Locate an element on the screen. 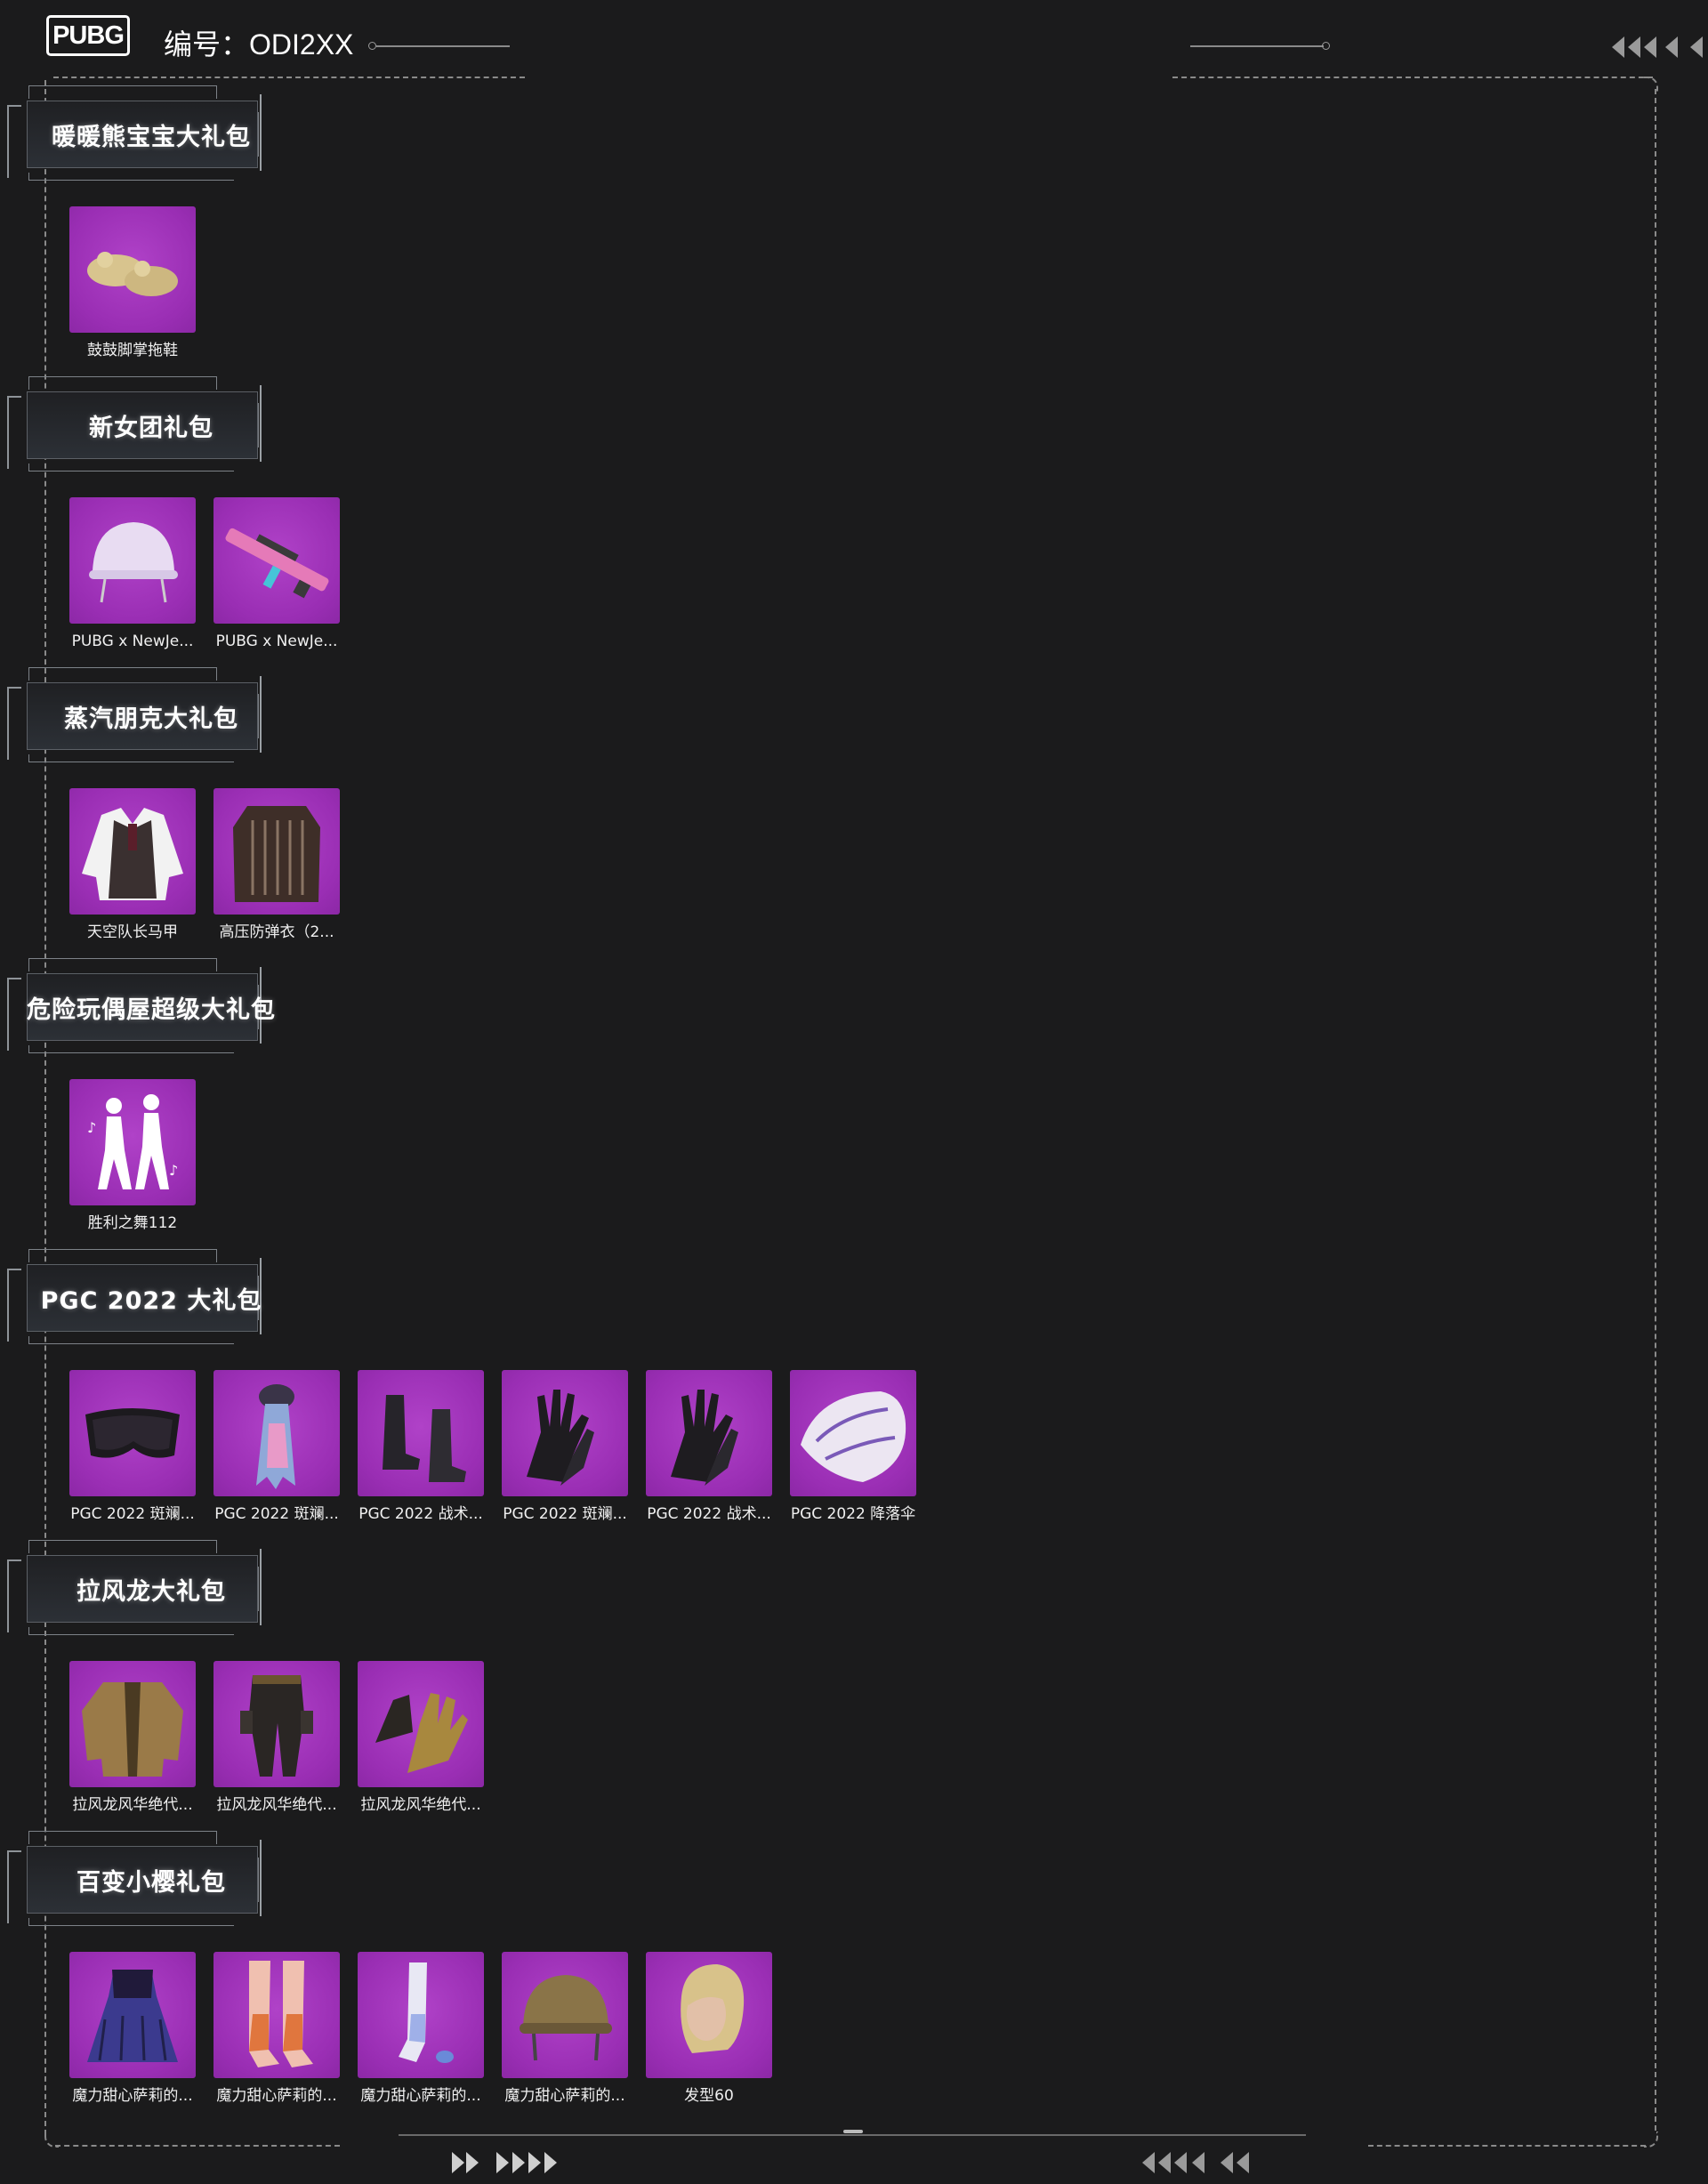 Image resolution: width=1708 pixels, height=2184 pixels. item-card: PGC 2022 降落伞 is located at coordinates (853, 1447).